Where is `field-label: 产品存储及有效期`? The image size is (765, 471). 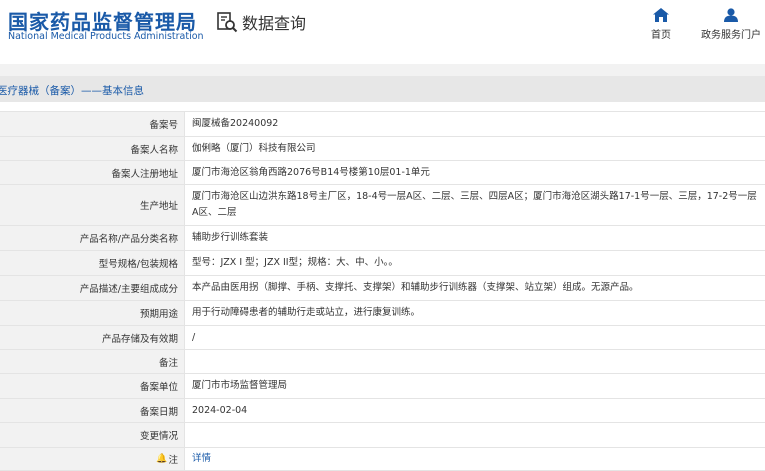 field-label: 产品存储及有效期 is located at coordinates (92, 337).